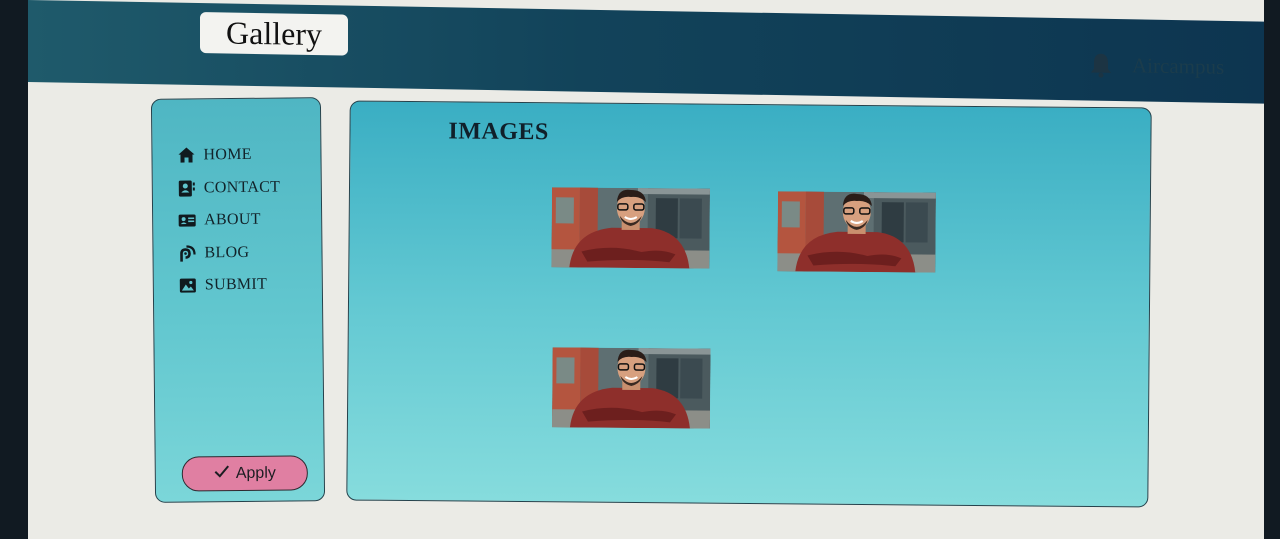 This screenshot has height=539, width=1280. Describe the element at coordinates (187, 253) in the screenshot. I see `blog-feed-icon` at that location.